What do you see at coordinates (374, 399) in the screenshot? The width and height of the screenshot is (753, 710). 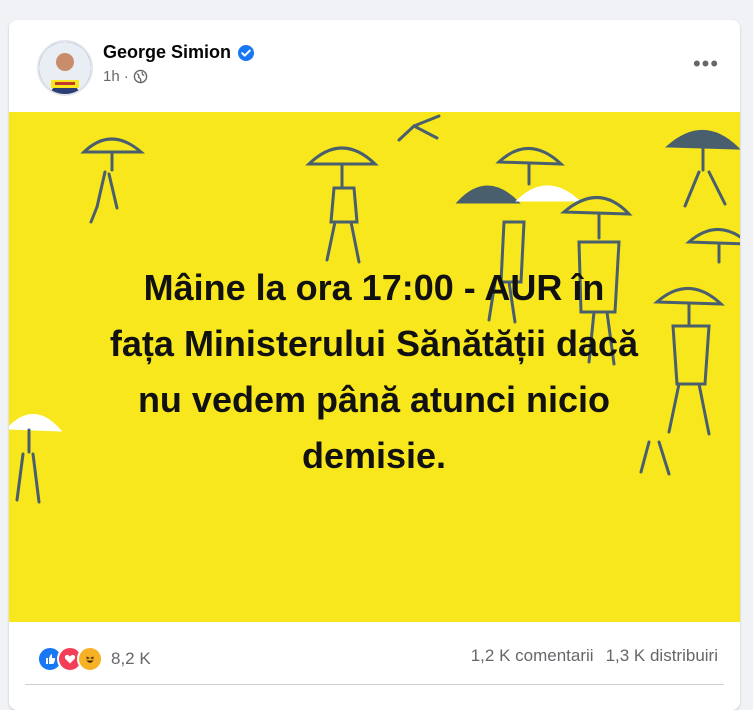 I see `image-text-line: nu vedem până atunci nicio` at bounding box center [374, 399].